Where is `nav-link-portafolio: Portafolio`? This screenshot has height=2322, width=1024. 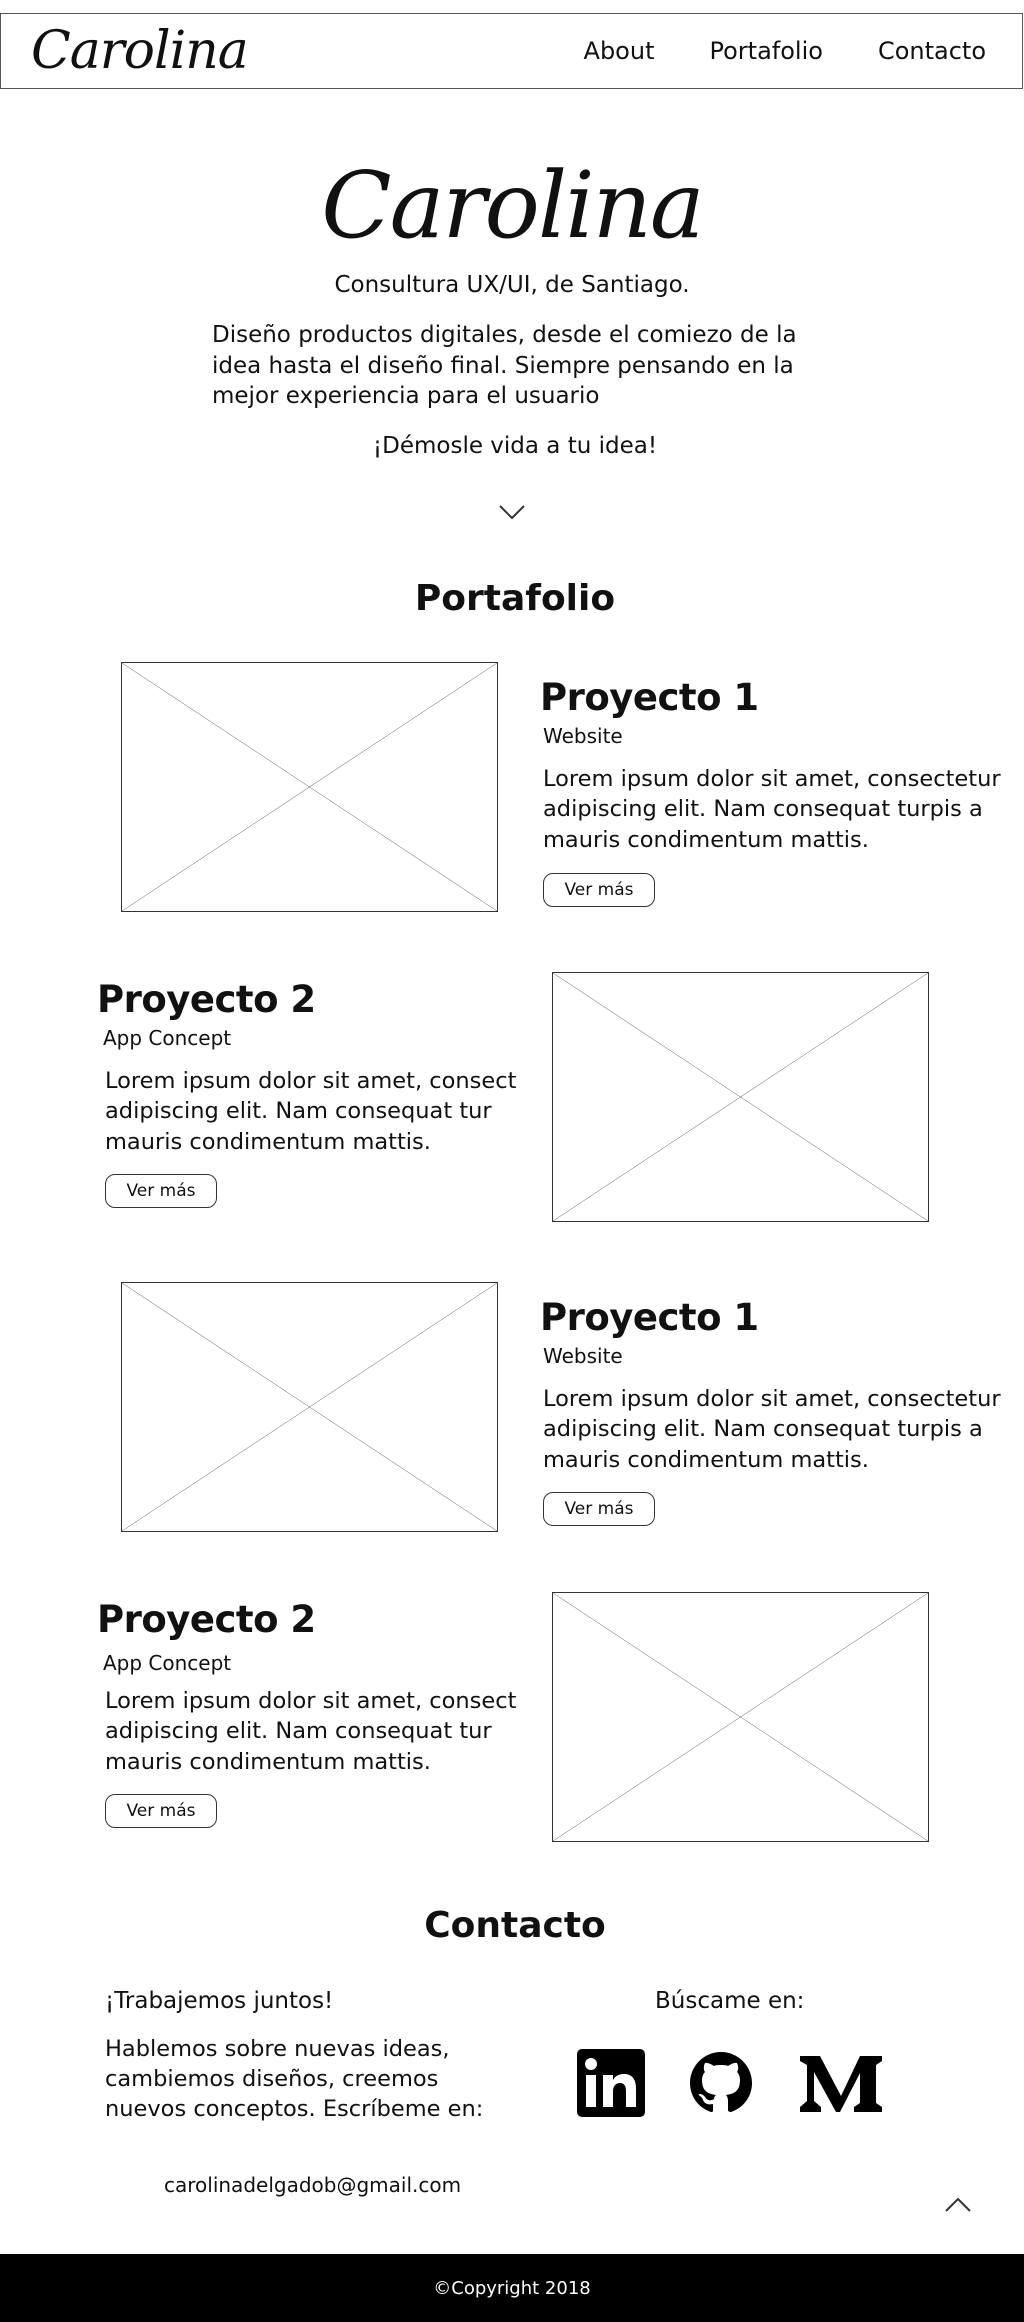
nav-link-portafolio: Portafolio is located at coordinates (766, 51).